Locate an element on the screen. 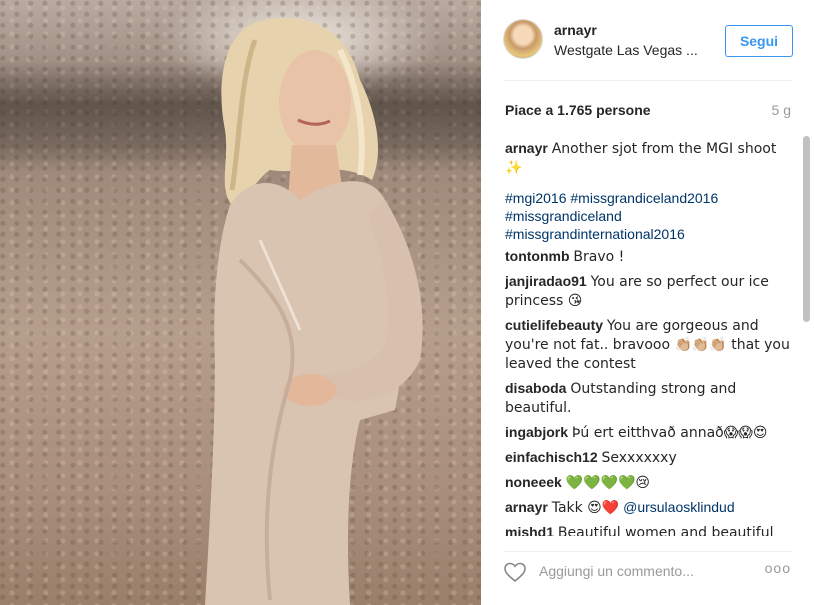  comment-username: ingabjork is located at coordinates (536, 432).